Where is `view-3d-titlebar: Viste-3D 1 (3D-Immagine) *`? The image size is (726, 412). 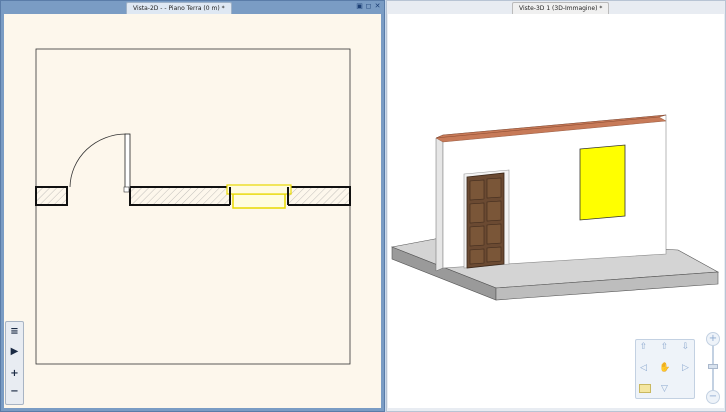 view-3d-titlebar: Viste-3D 1 (3D-Immagine) * is located at coordinates (556, 7).